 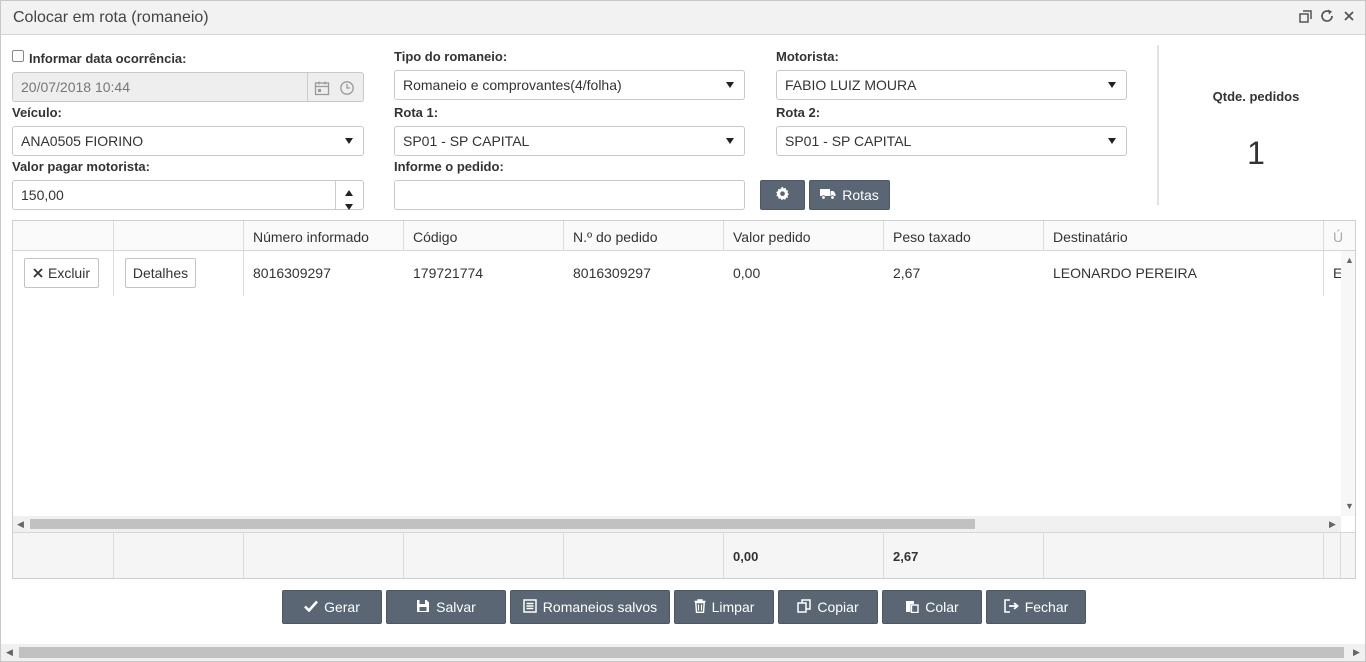 I want to click on summary-divider, so click(x=1158, y=125).